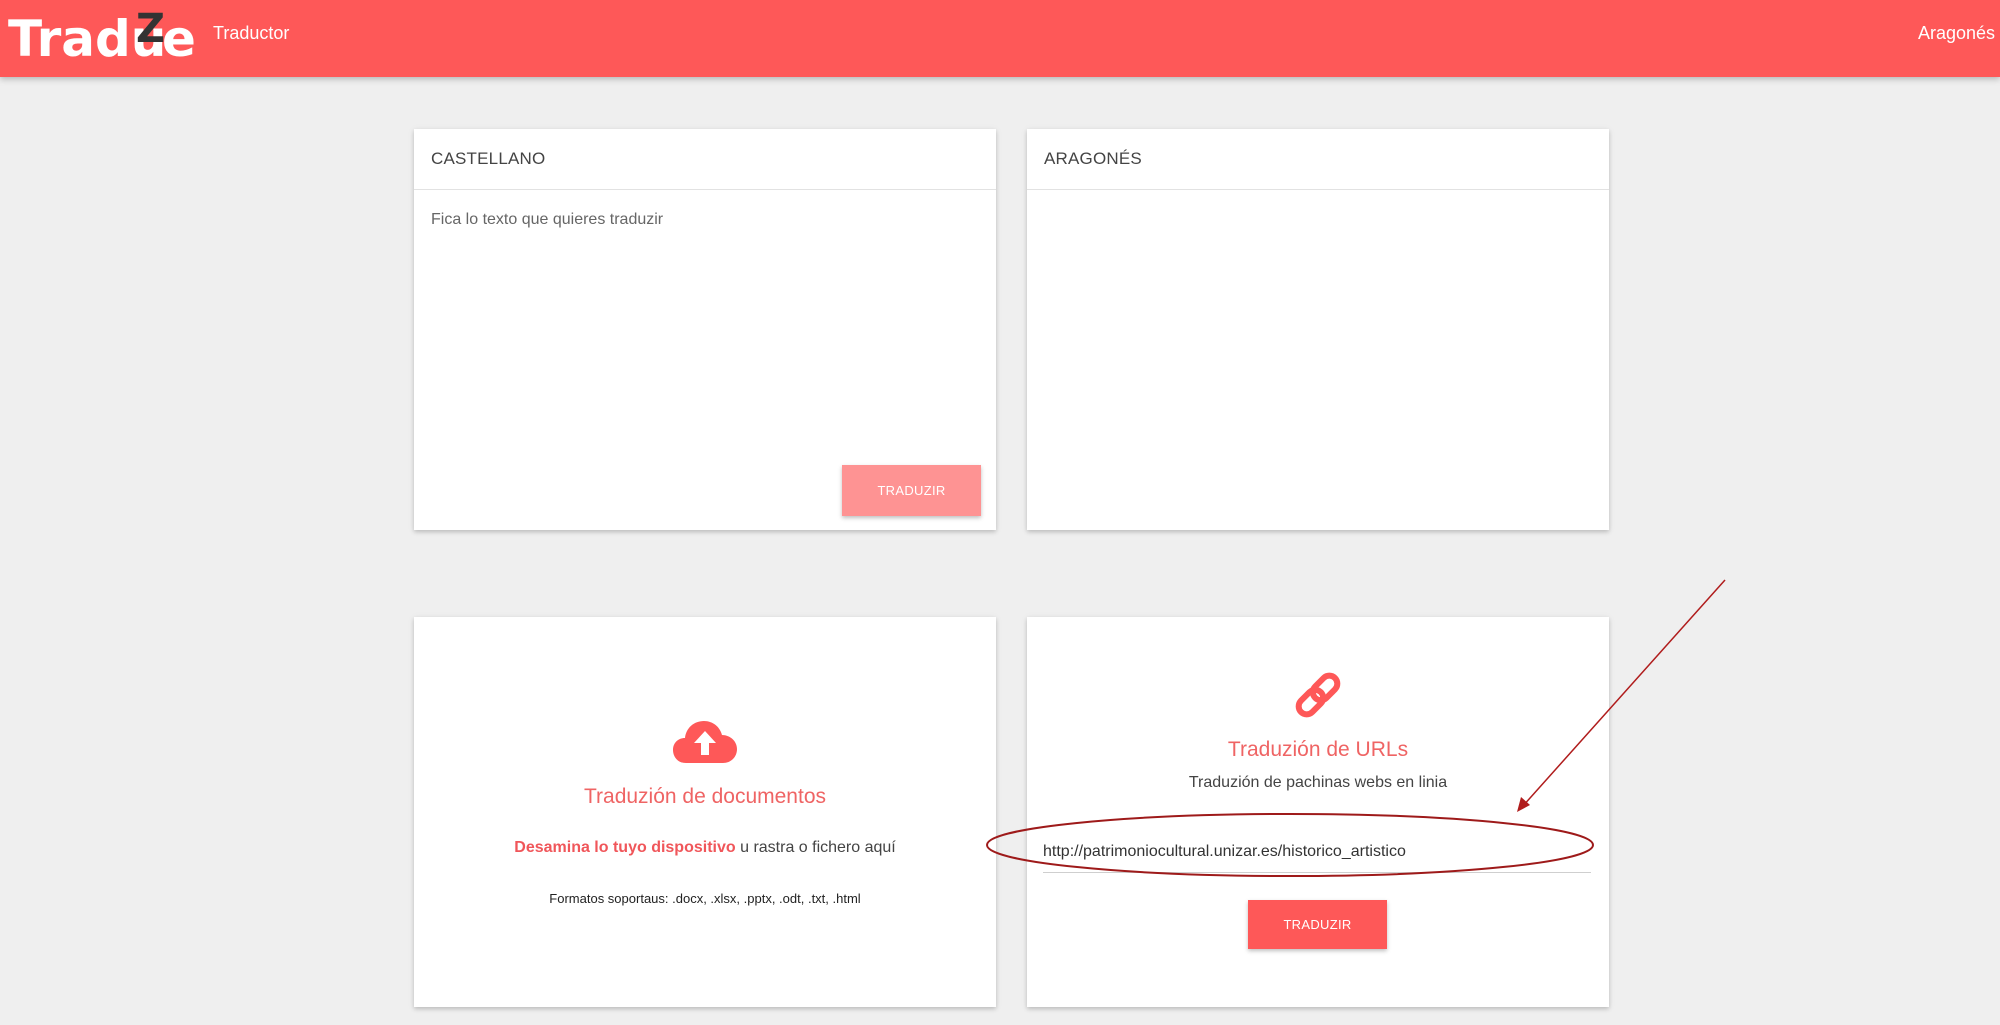 Image resolution: width=2000 pixels, height=1025 pixels. Describe the element at coordinates (1318, 329) in the screenshot. I see `target-text-panel: ARAGONÉS` at that location.